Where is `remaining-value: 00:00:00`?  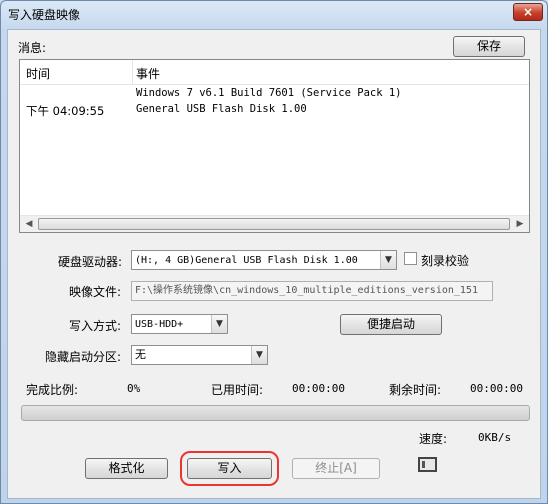 remaining-value: 00:00:00 is located at coordinates (496, 388).